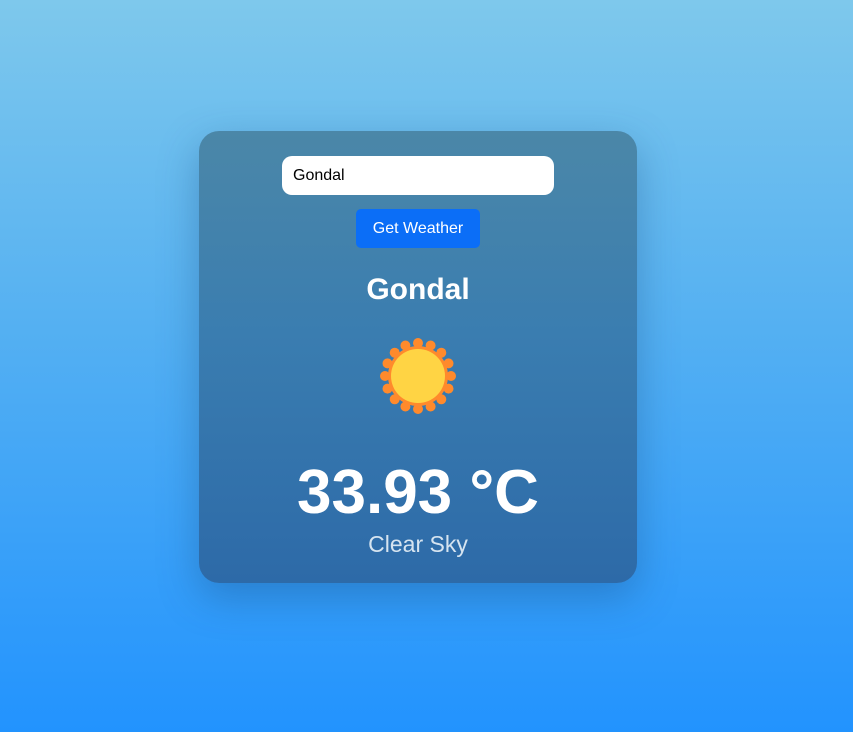 Image resolution: width=853 pixels, height=732 pixels. What do you see at coordinates (418, 175) in the screenshot?
I see `city-search-input` at bounding box center [418, 175].